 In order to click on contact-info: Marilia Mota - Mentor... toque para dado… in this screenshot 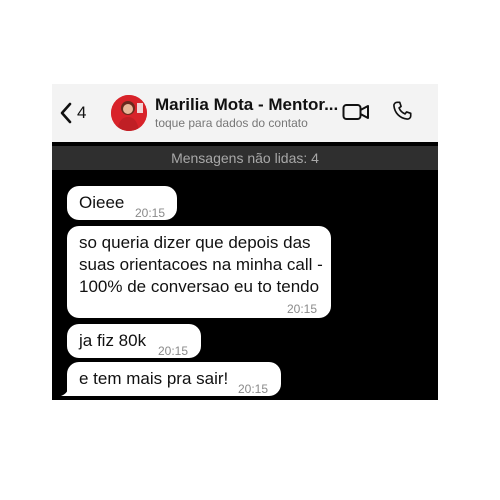, I will do `click(247, 112)`.